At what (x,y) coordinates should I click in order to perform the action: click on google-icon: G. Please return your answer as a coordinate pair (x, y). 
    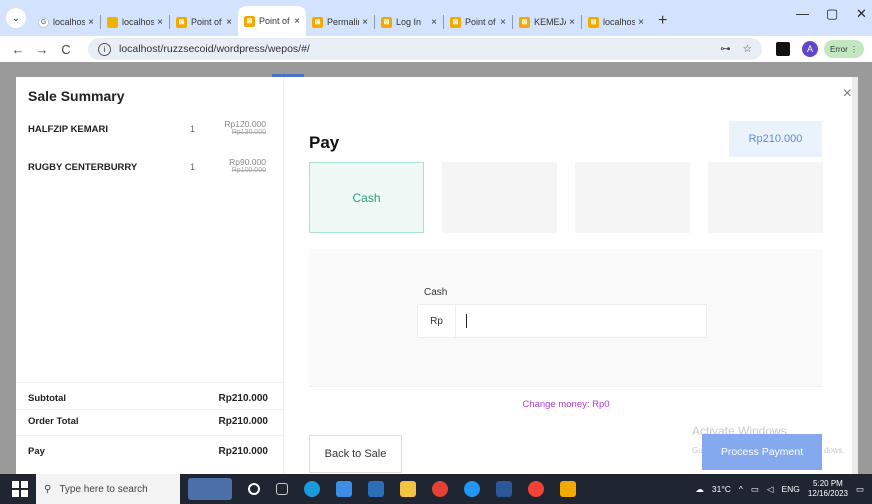
    Looking at the image, I should click on (43, 22).